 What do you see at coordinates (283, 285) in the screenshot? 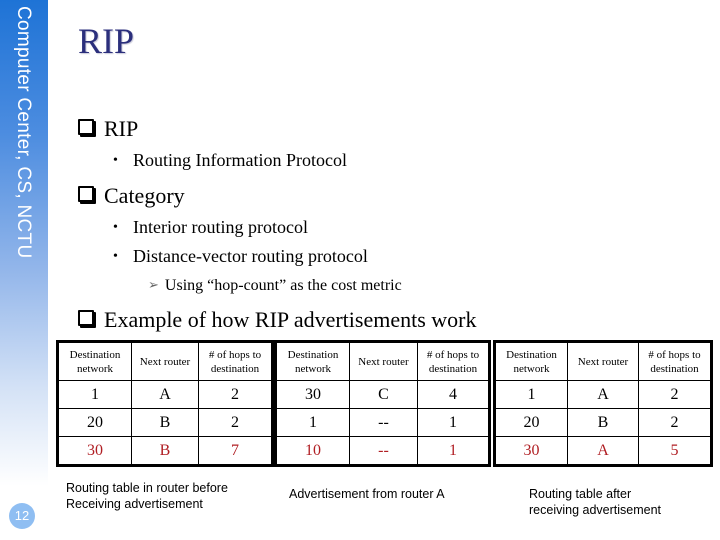
I see `sub-sub-bullet-label: Using “hop-count” as the cost metric` at bounding box center [283, 285].